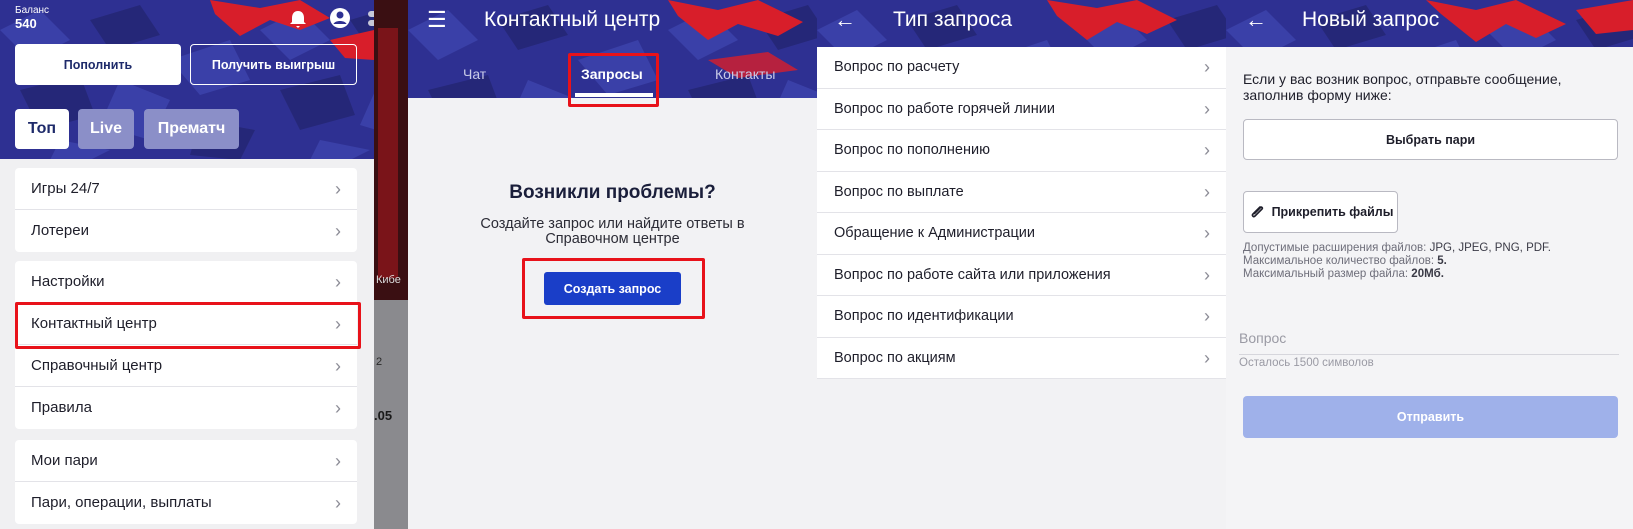  Describe the element at coordinates (98, 64) in the screenshot. I see `deposit-button: Пополнить` at that location.